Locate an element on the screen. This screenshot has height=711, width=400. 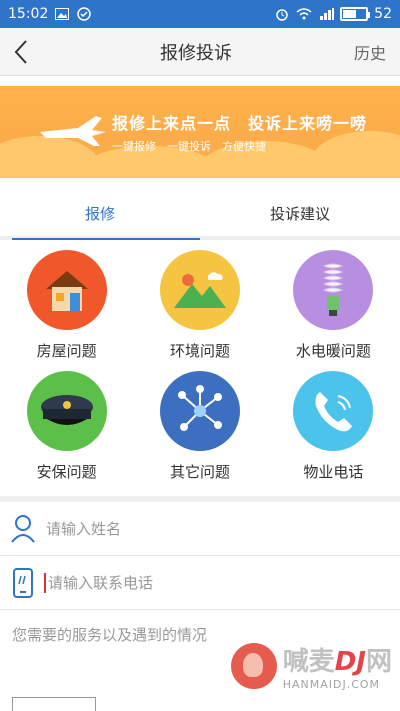
category-environment: 环境问题 is located at coordinates (199, 305).